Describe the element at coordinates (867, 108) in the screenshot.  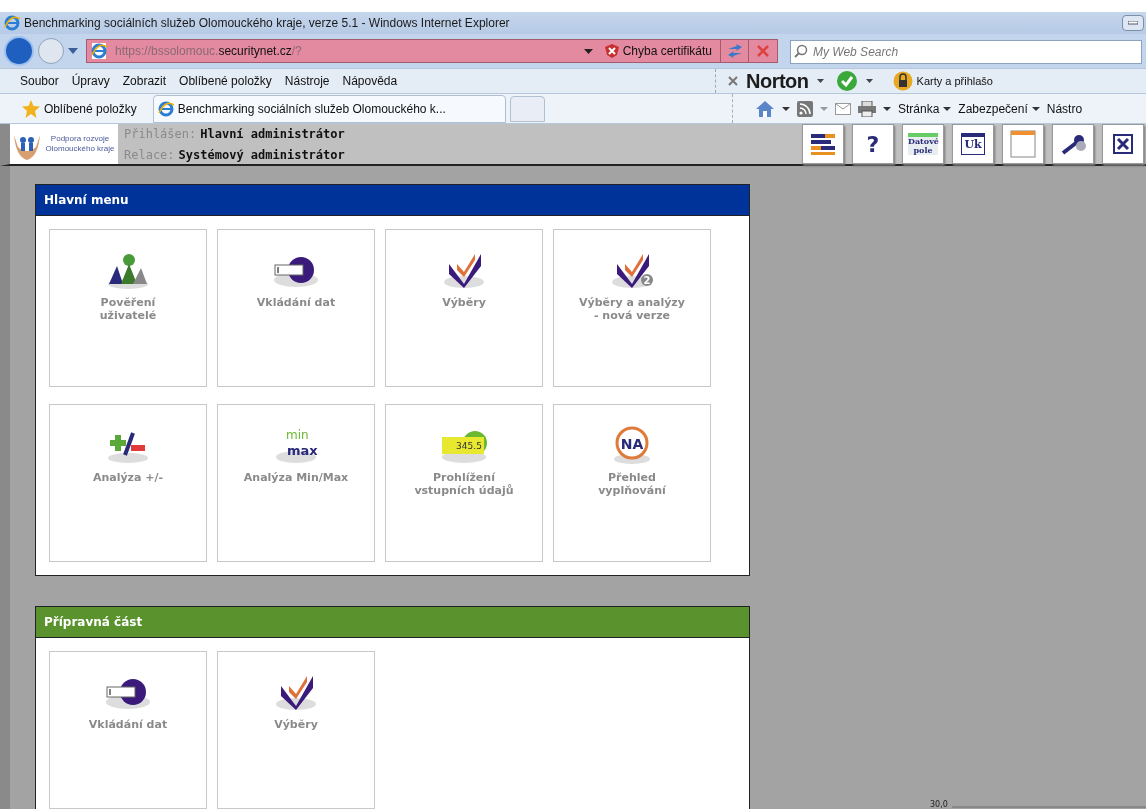
I see `printer-icon` at that location.